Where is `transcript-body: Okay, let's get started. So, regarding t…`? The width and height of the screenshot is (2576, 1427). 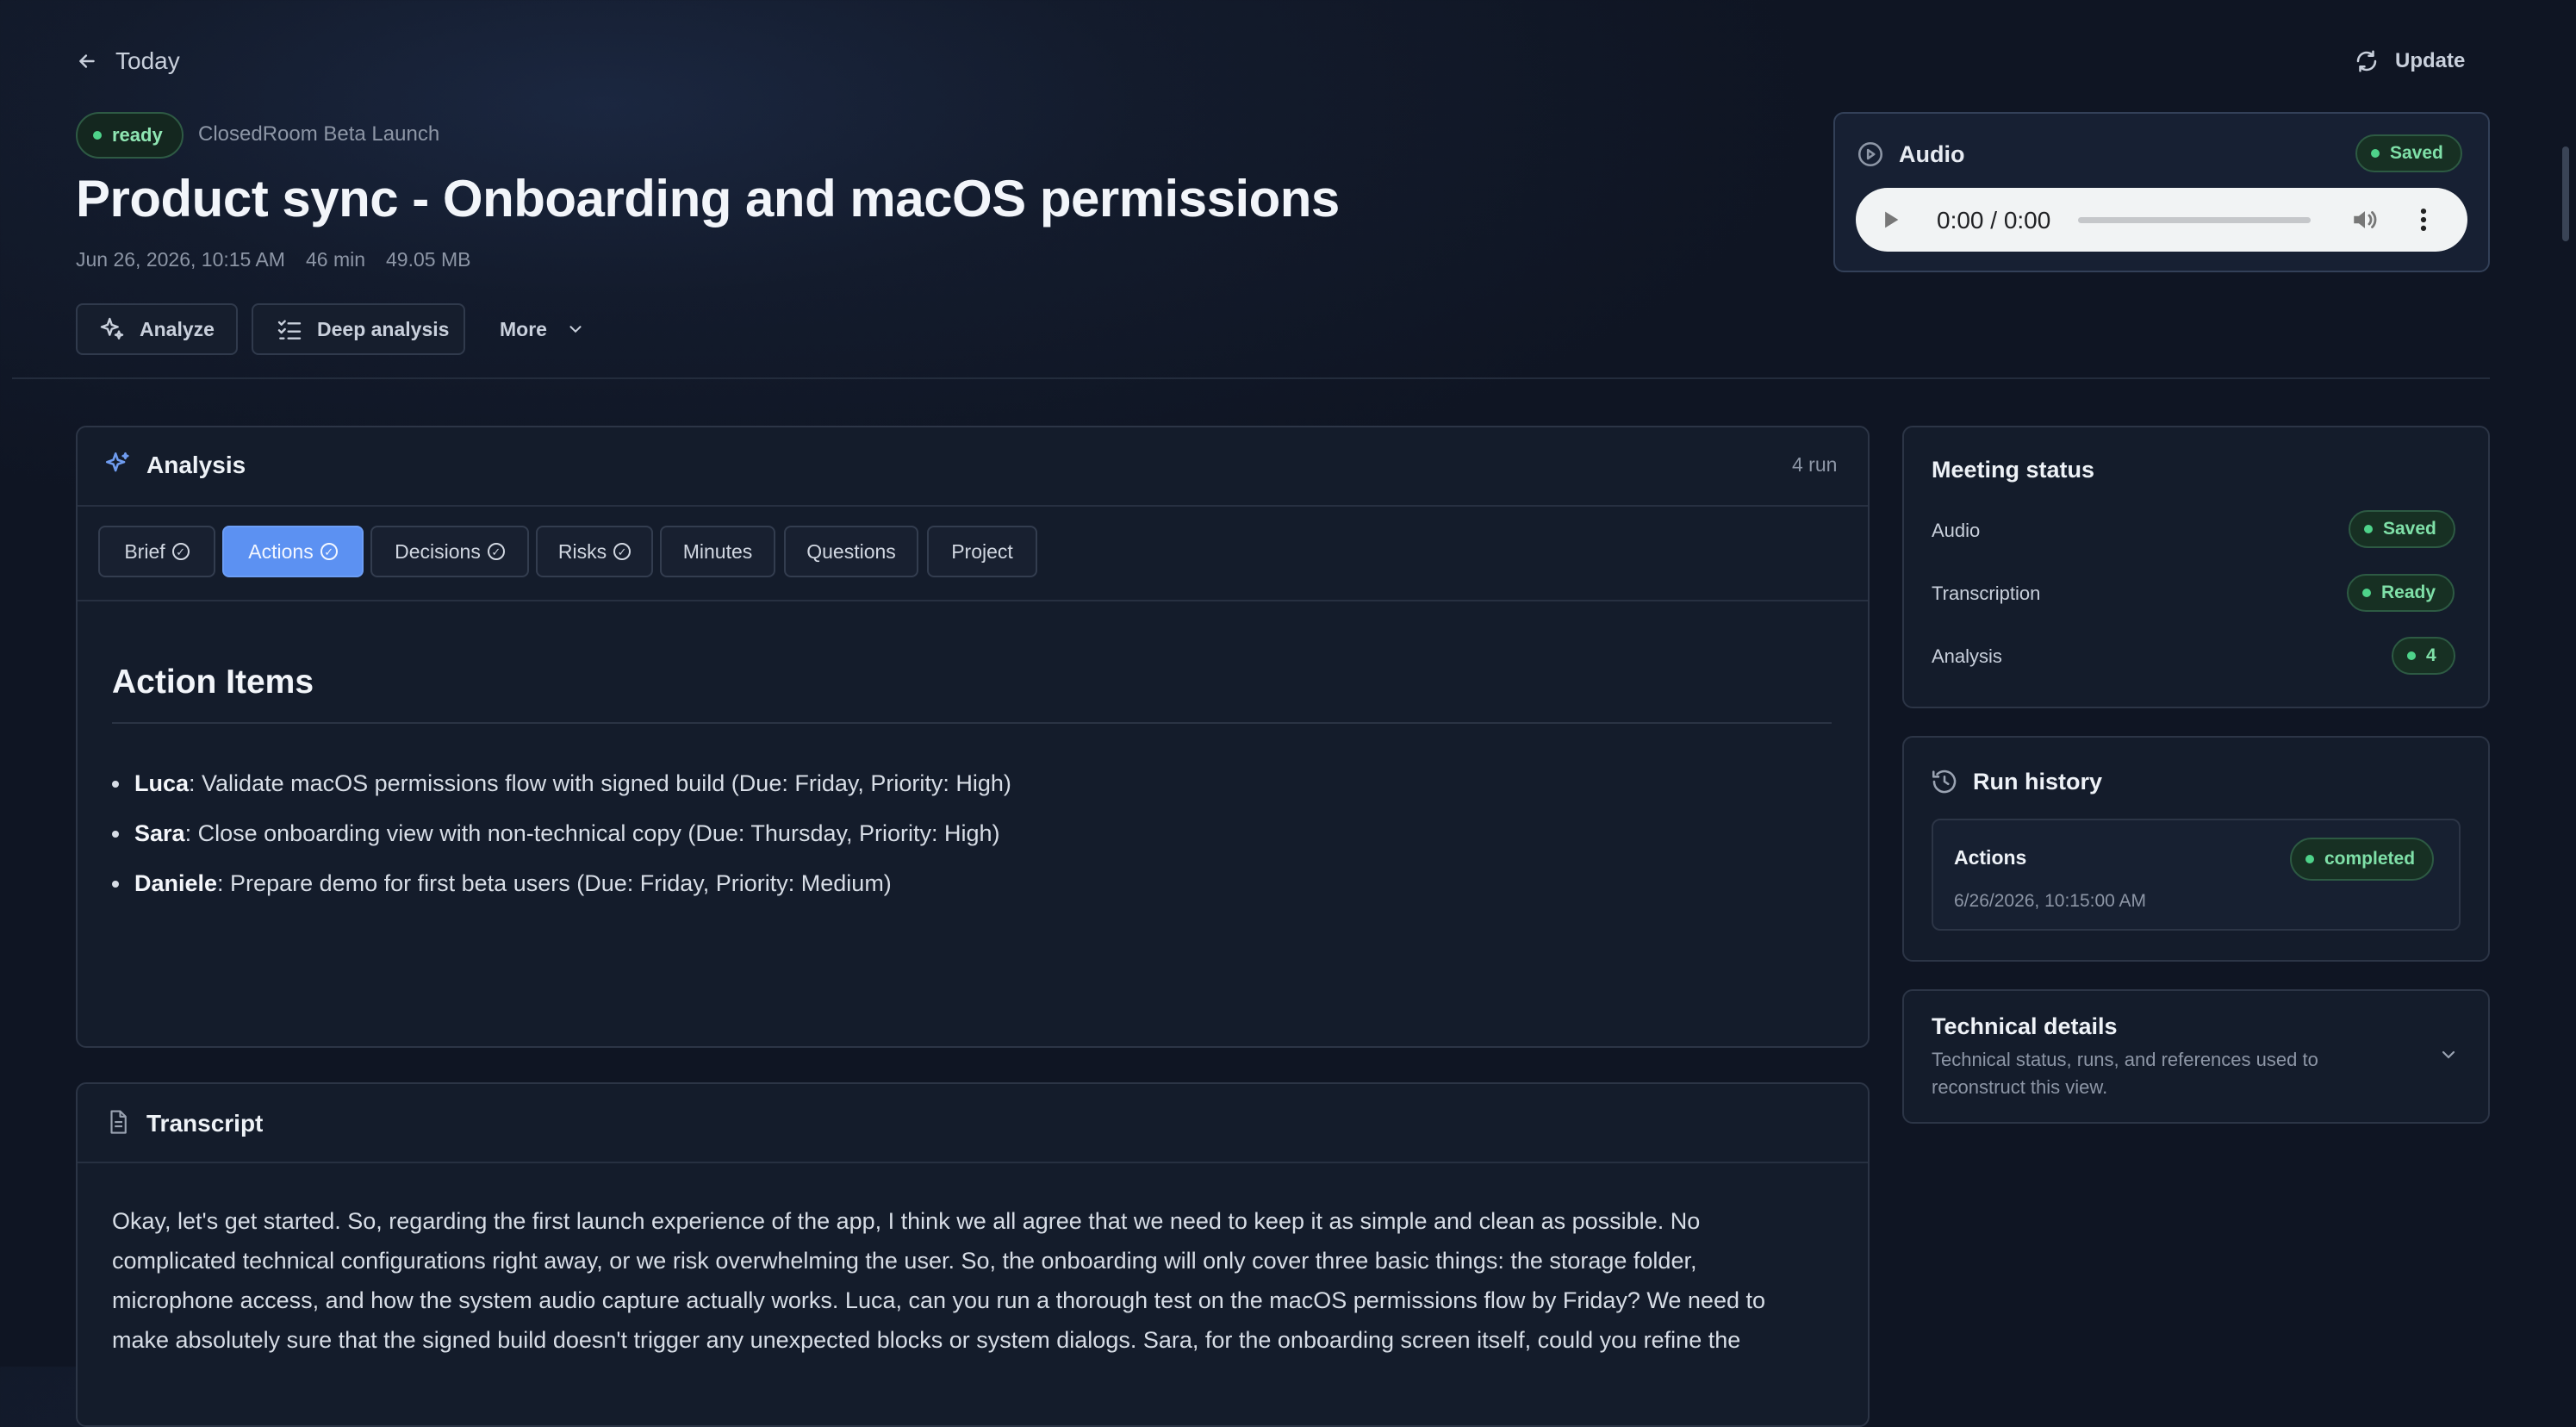 transcript-body: Okay, let's get started. So, regarding t… is located at coordinates (969, 1280).